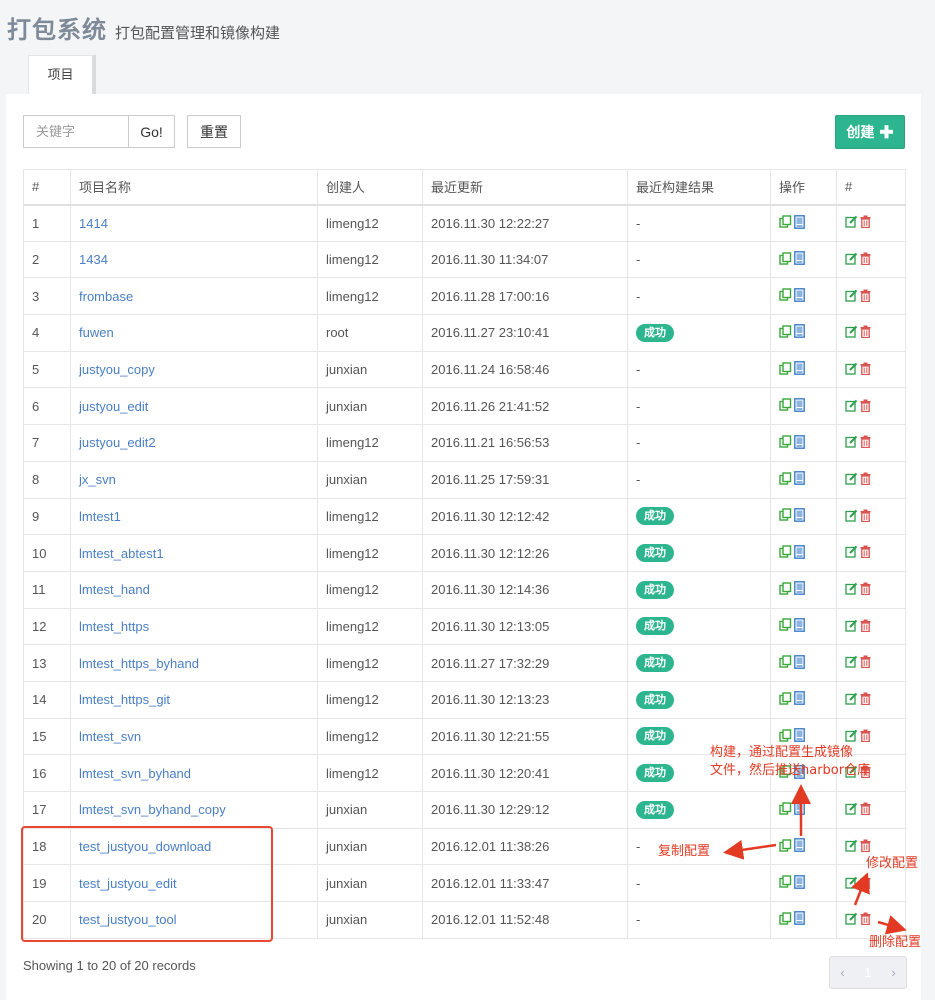  What do you see at coordinates (62, 74) in the screenshot?
I see `tab-projects: 项目` at bounding box center [62, 74].